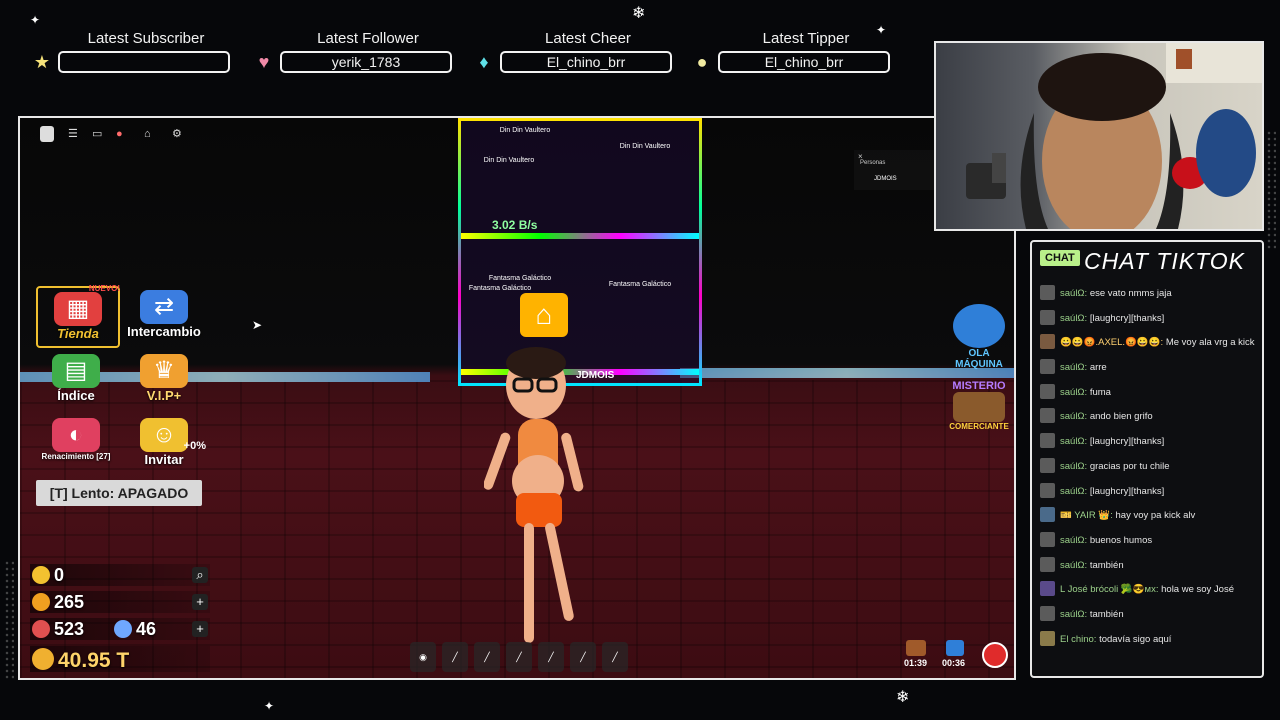 This screenshot has width=1280, height=720. Describe the element at coordinates (76, 435) in the screenshot. I see `rebirth-icon: ◐` at that location.